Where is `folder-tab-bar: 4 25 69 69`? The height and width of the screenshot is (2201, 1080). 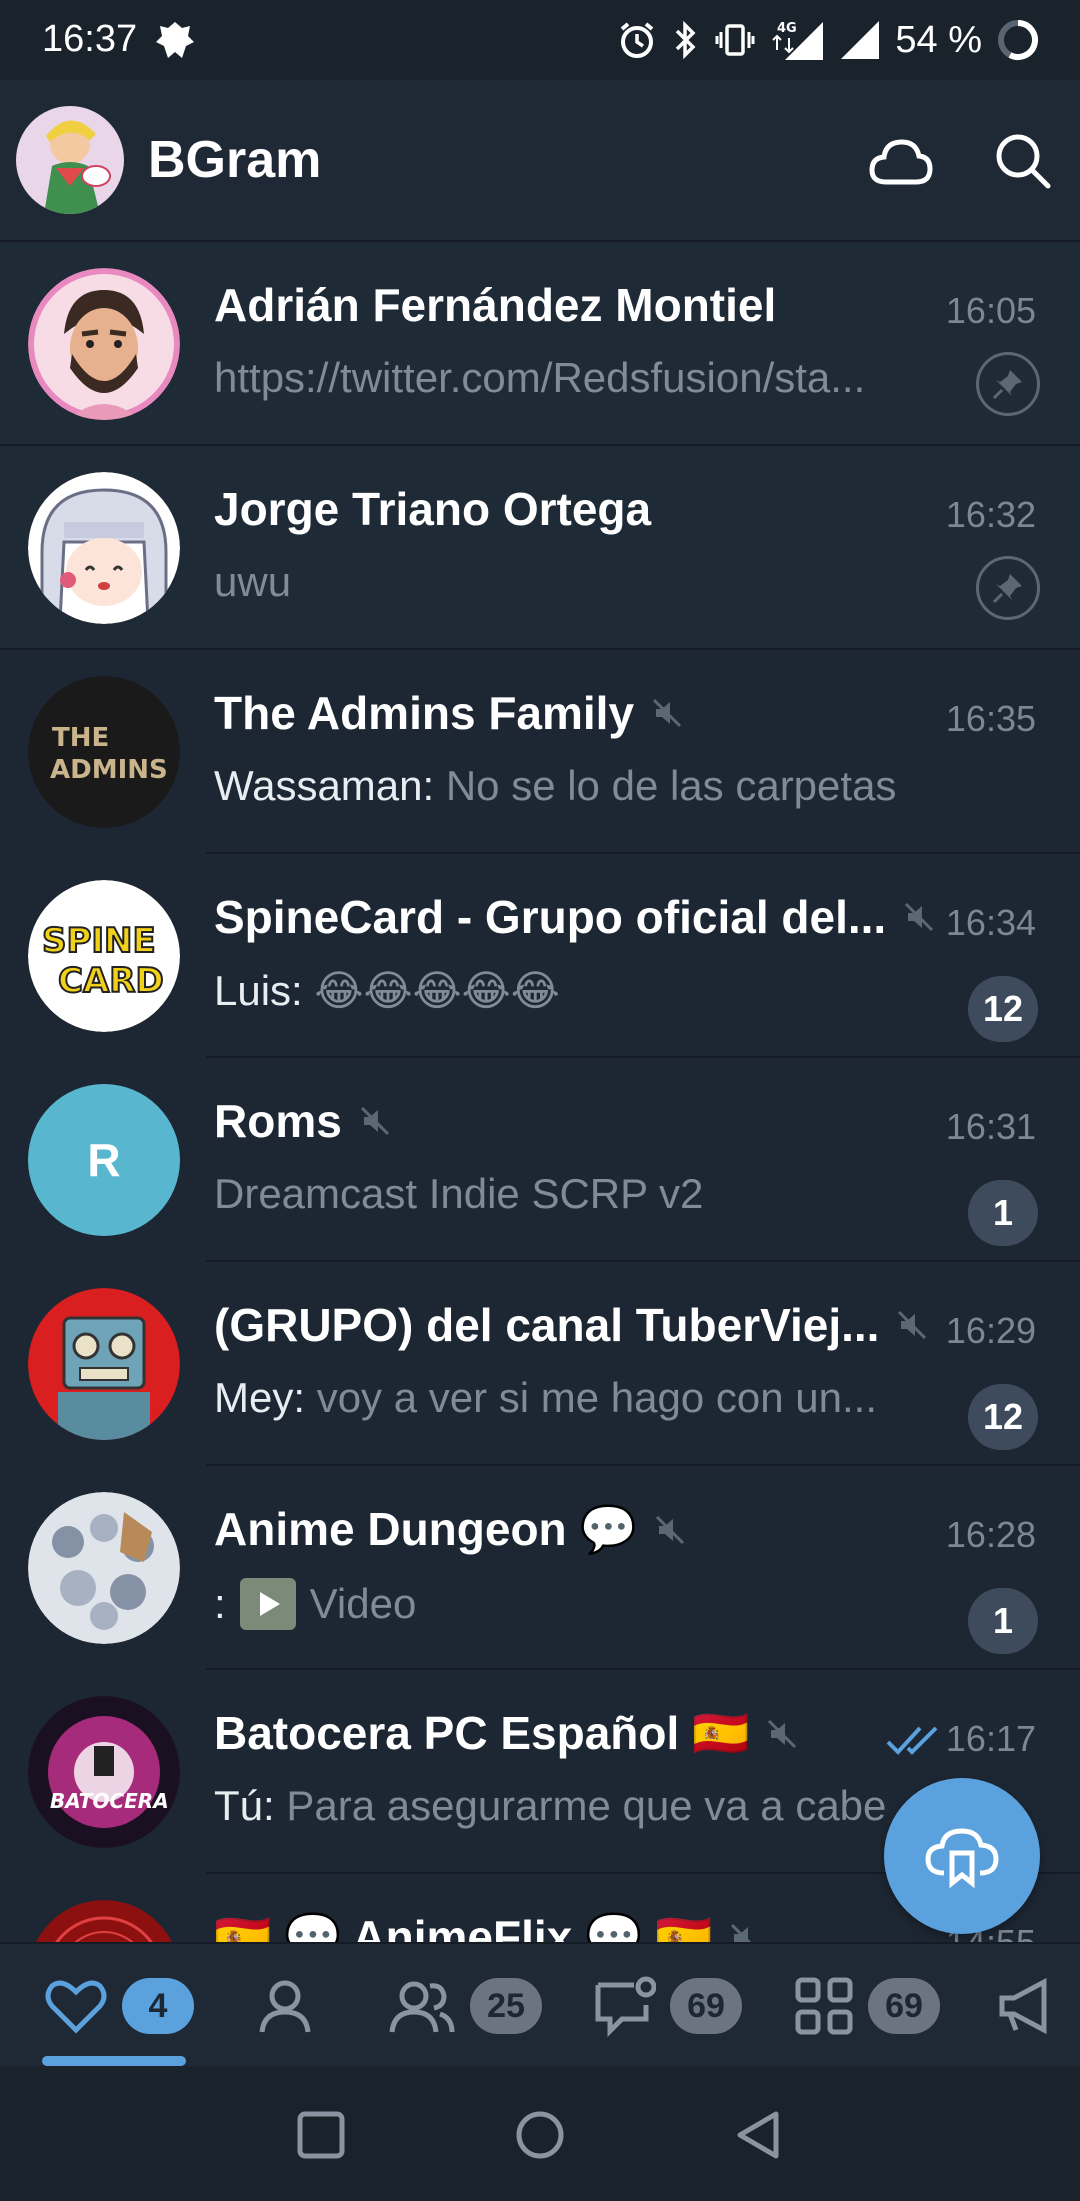
folder-tab-bar: 4 25 69 69 is located at coordinates (540, 2005).